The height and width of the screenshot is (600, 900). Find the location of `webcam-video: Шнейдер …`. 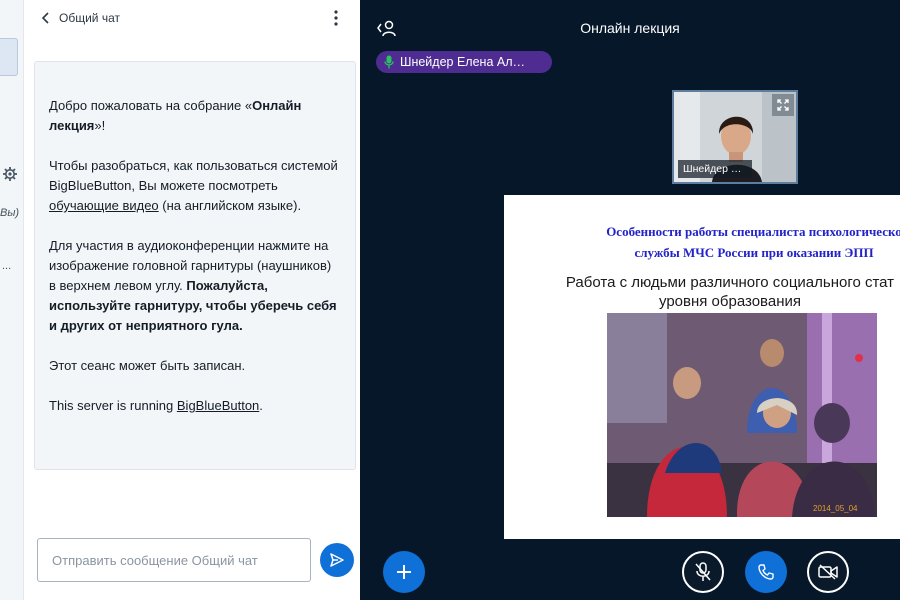

webcam-video: Шнейдер … is located at coordinates (735, 137).